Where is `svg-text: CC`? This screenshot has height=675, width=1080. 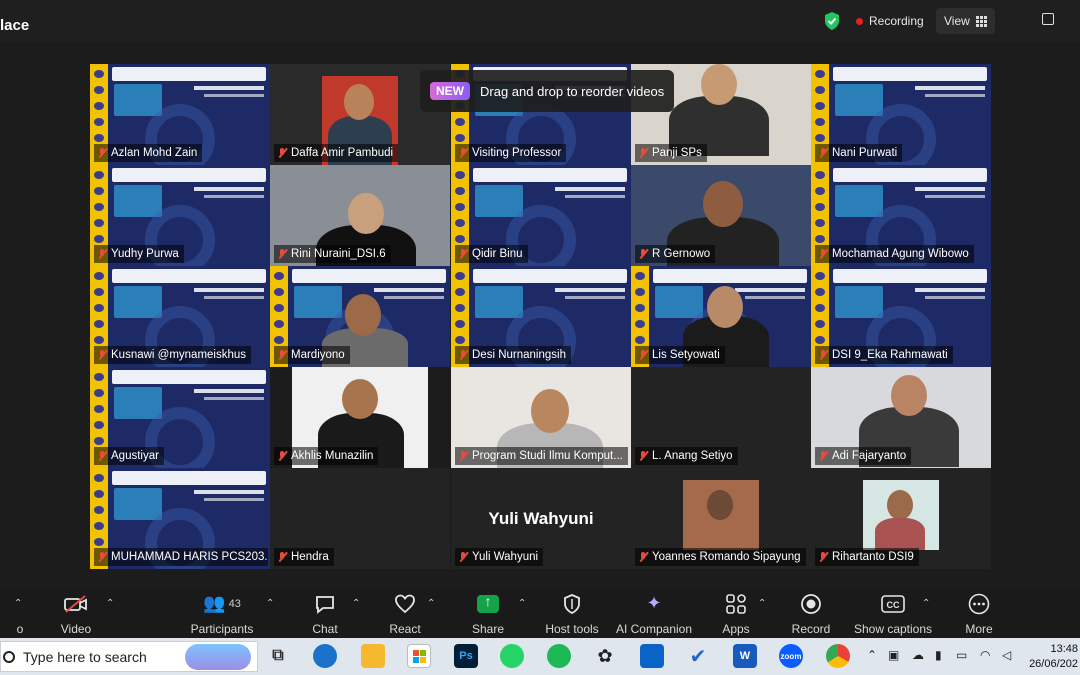 svg-text: CC is located at coordinates (893, 605).